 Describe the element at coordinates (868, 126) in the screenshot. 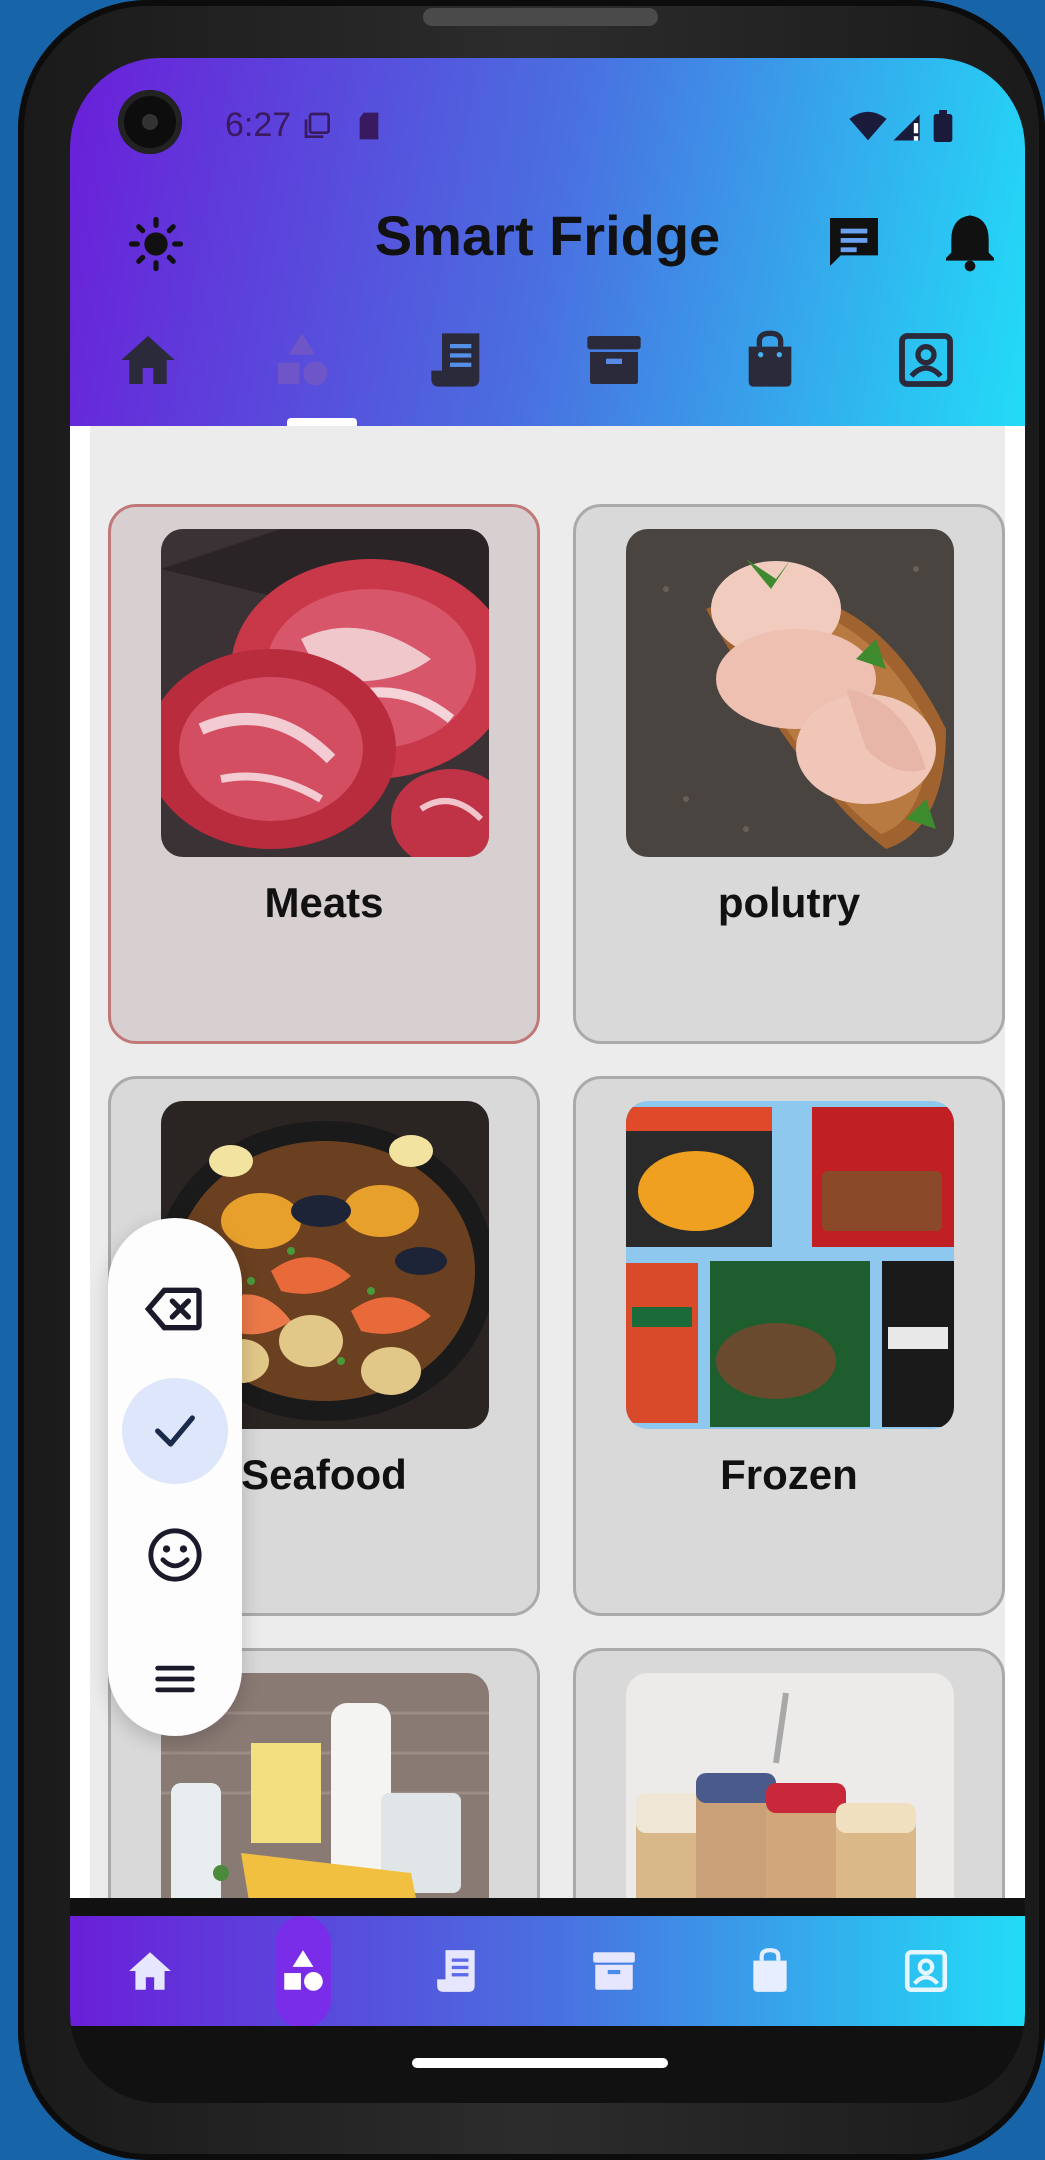

I see `wifi-icon` at that location.